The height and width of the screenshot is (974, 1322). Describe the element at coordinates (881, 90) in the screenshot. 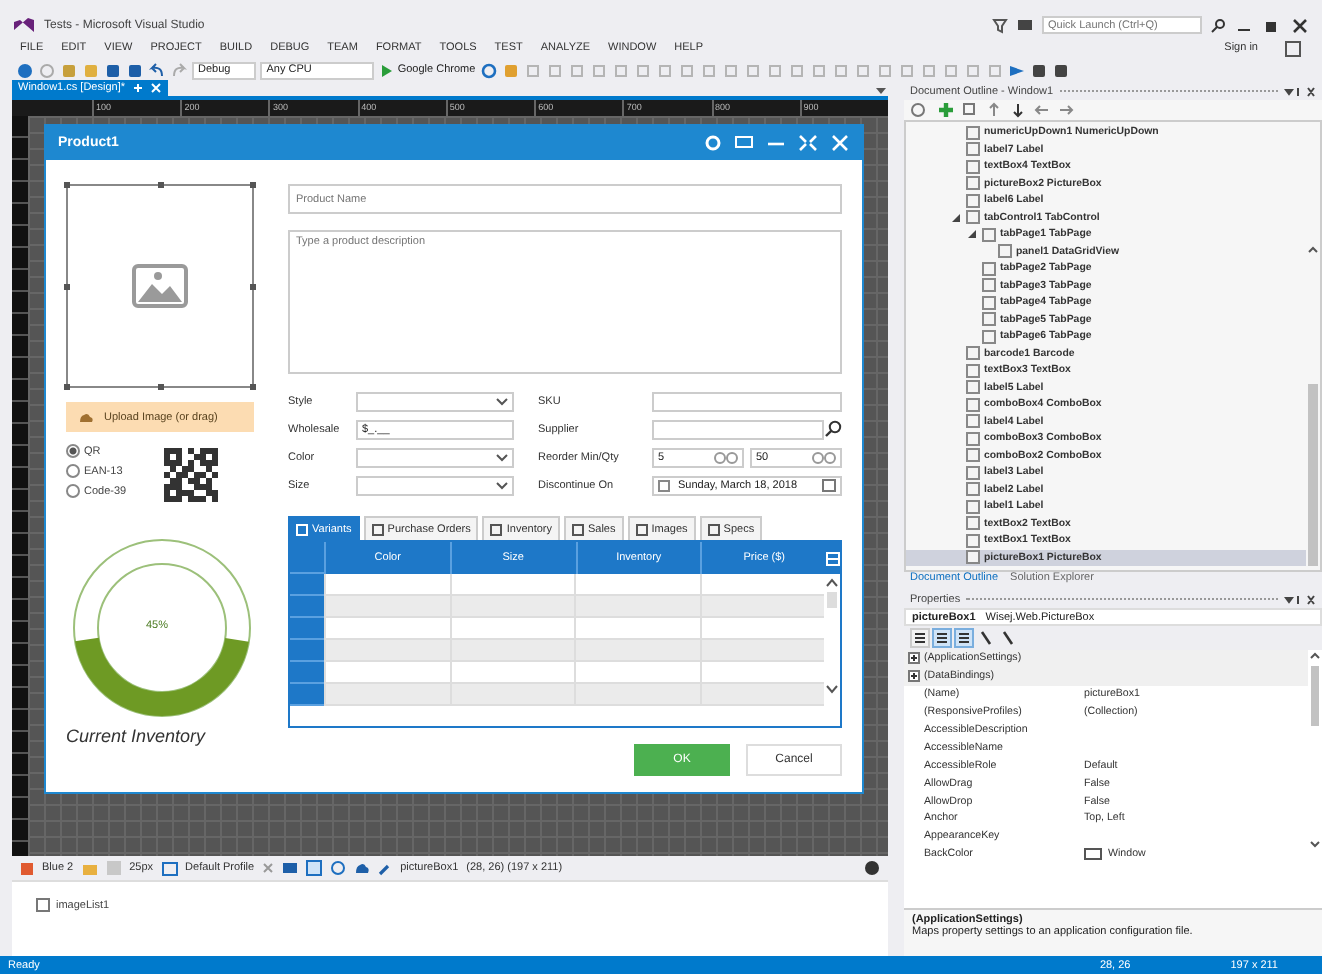

I see `dropdown-icon` at that location.